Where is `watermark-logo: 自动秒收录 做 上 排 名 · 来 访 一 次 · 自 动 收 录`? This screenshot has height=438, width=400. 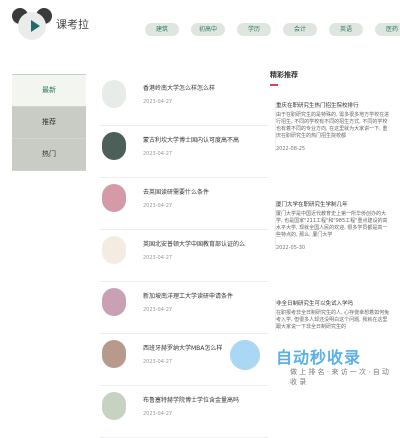 watermark-logo: 自动秒收录 做 上 排 名 · 来 访 一 次 · 自 动 收 录 is located at coordinates (310, 364).